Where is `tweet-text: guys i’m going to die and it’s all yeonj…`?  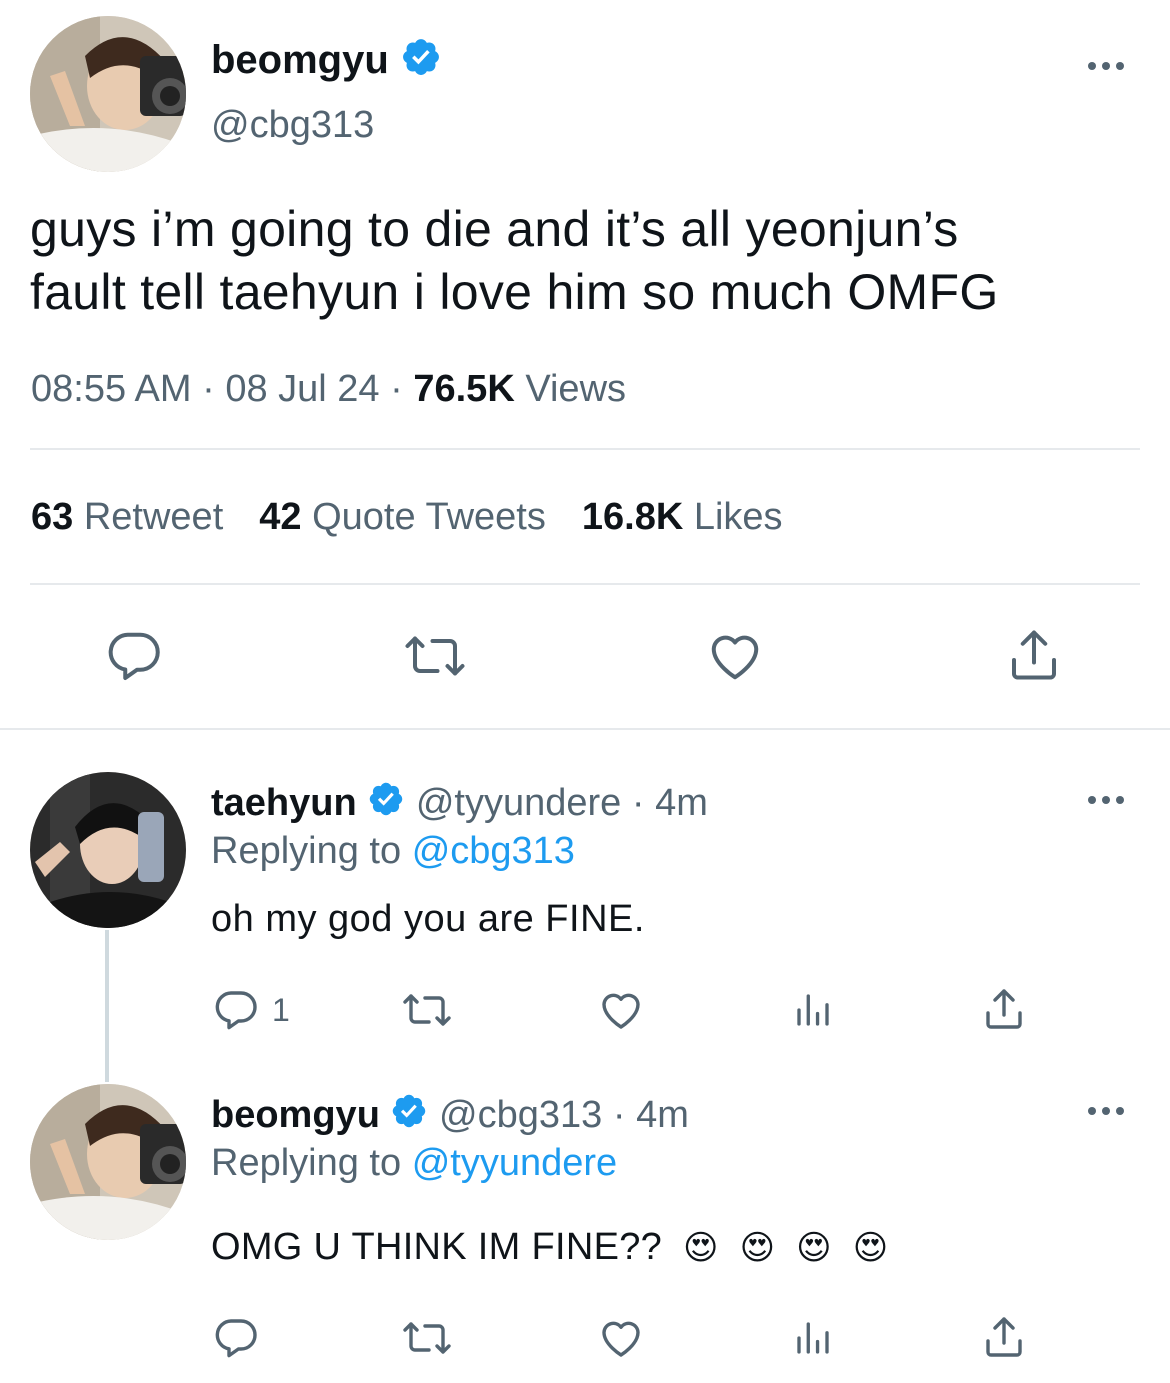
tweet-text: guys i’m going to die and it’s all yeonj… is located at coordinates (514, 261).